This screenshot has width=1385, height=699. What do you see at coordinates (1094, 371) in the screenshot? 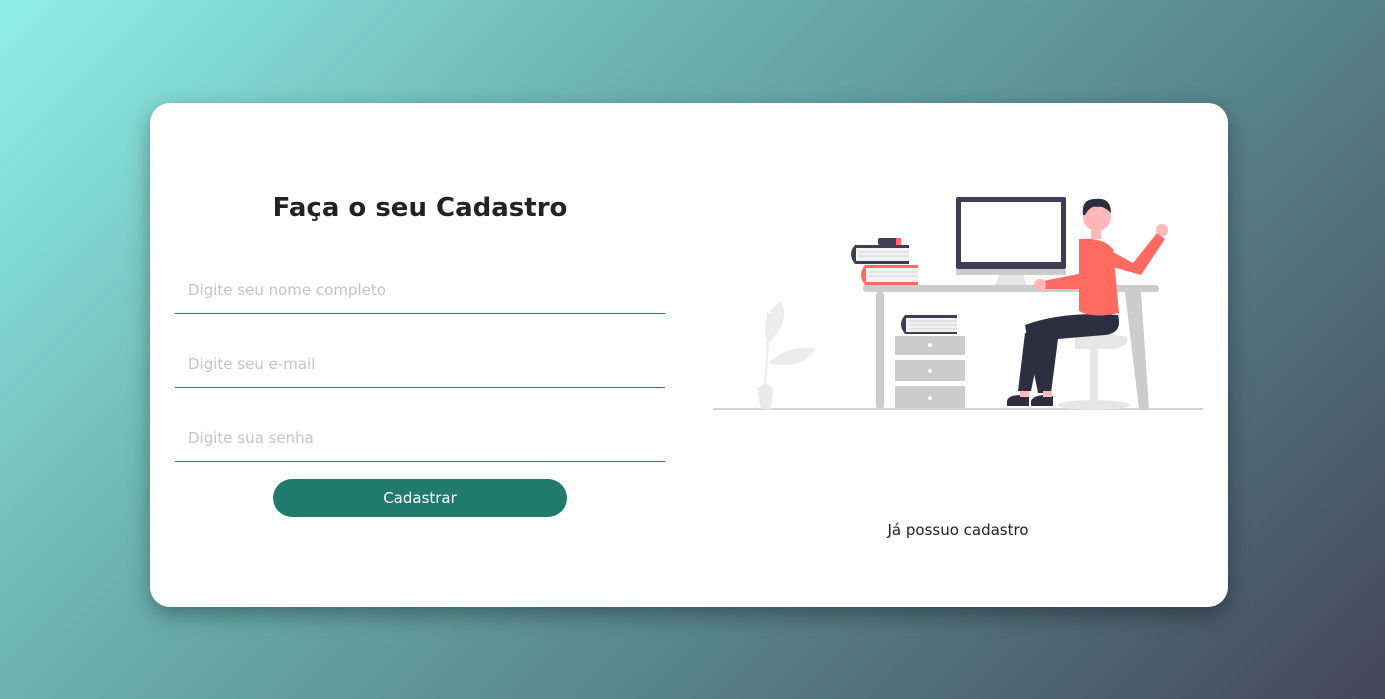
I see `chair-icon` at bounding box center [1094, 371].